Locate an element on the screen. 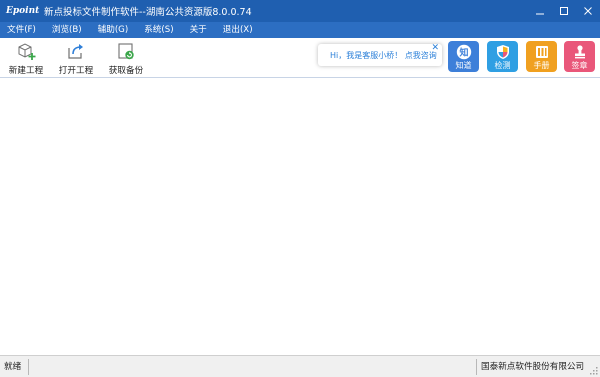  company-name: 国泰新点软件股份有限公司 is located at coordinates (533, 367).